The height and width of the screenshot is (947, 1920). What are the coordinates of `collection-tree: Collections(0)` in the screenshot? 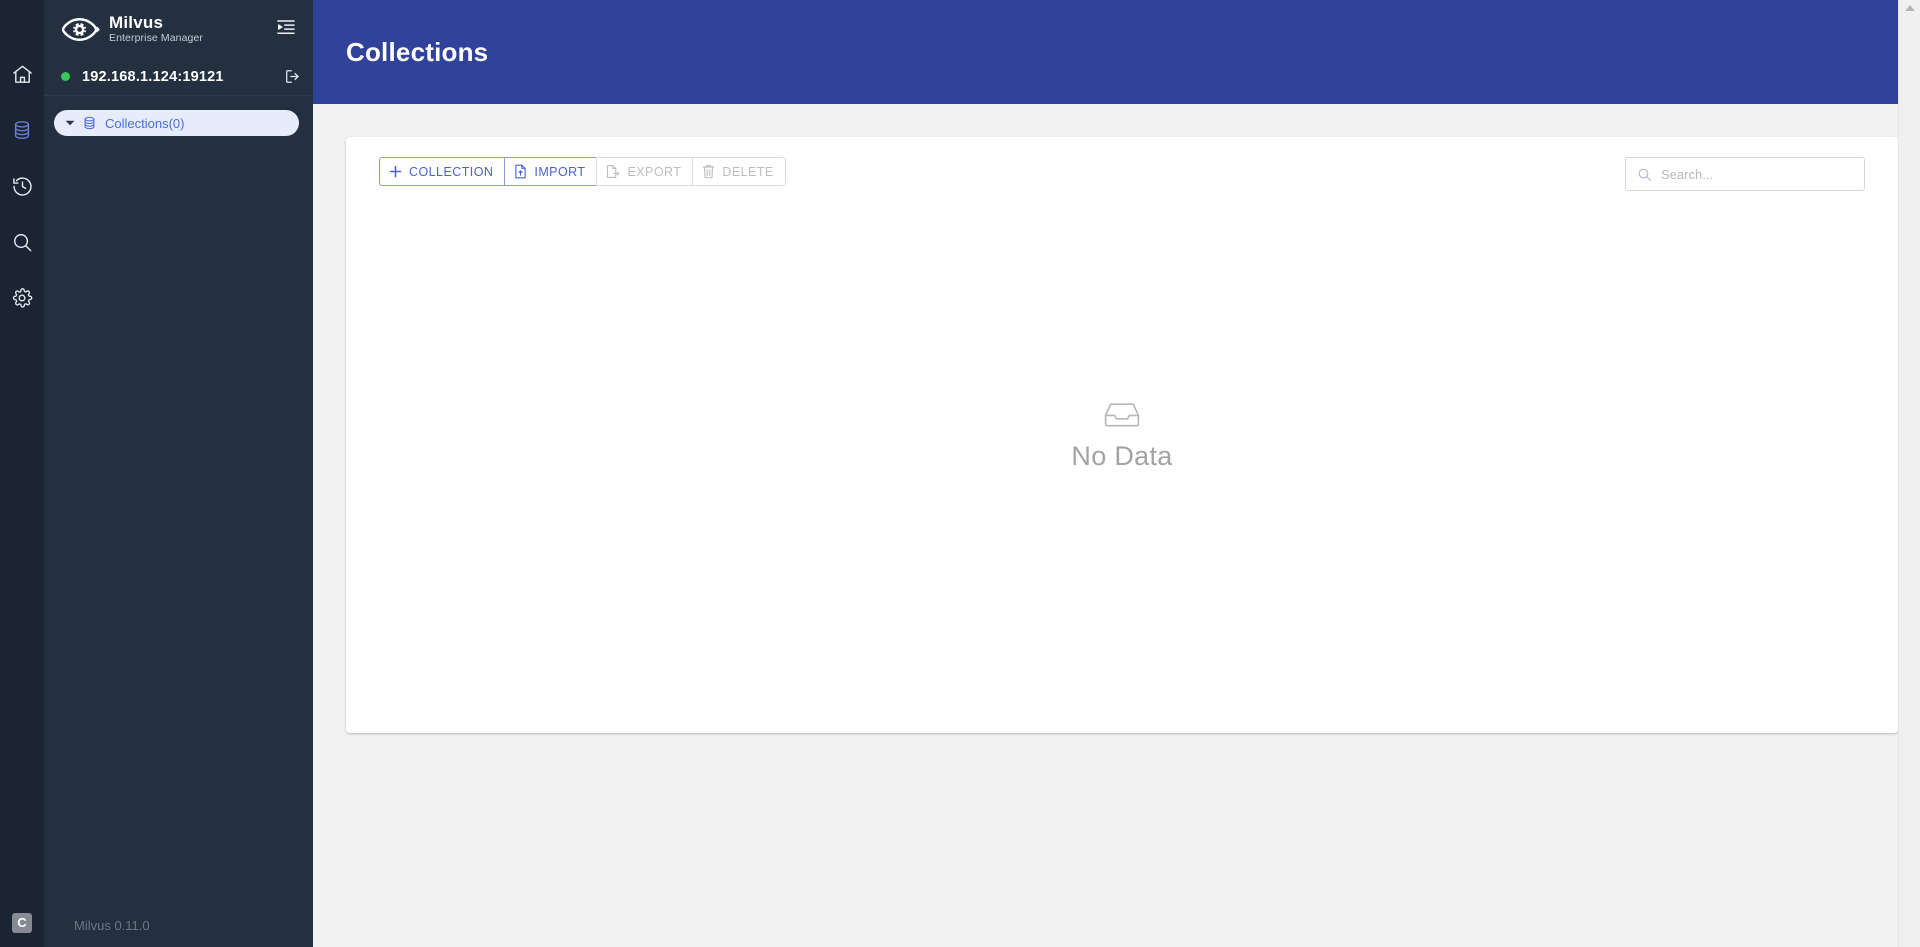 It's located at (178, 116).